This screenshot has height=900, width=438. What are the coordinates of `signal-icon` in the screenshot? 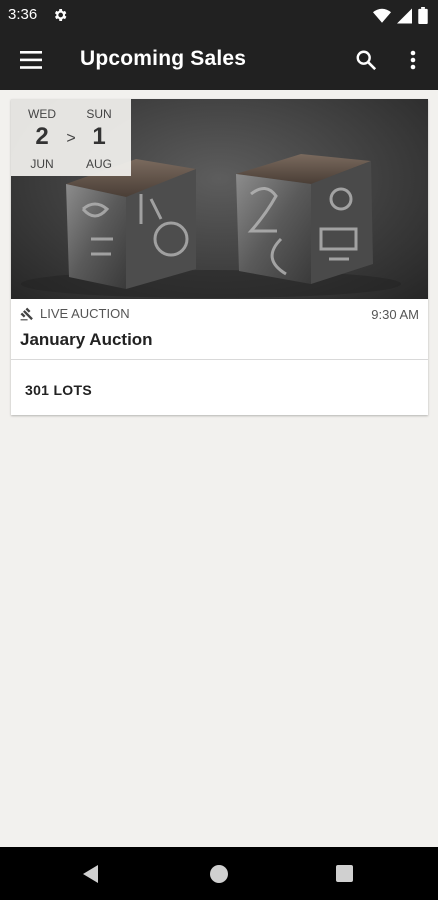 It's located at (404, 15).